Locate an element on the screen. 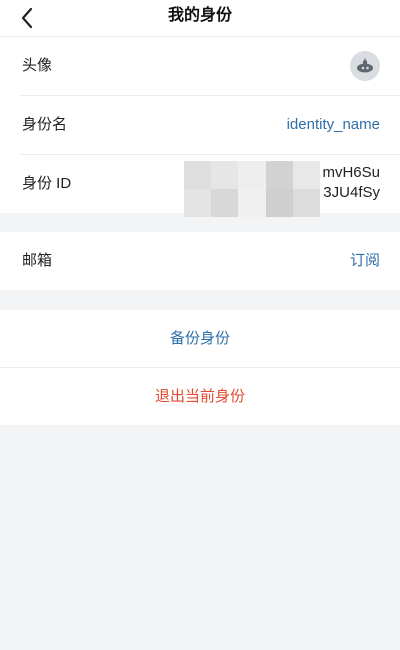  avatar-row: 头像 is located at coordinates (210, 66).